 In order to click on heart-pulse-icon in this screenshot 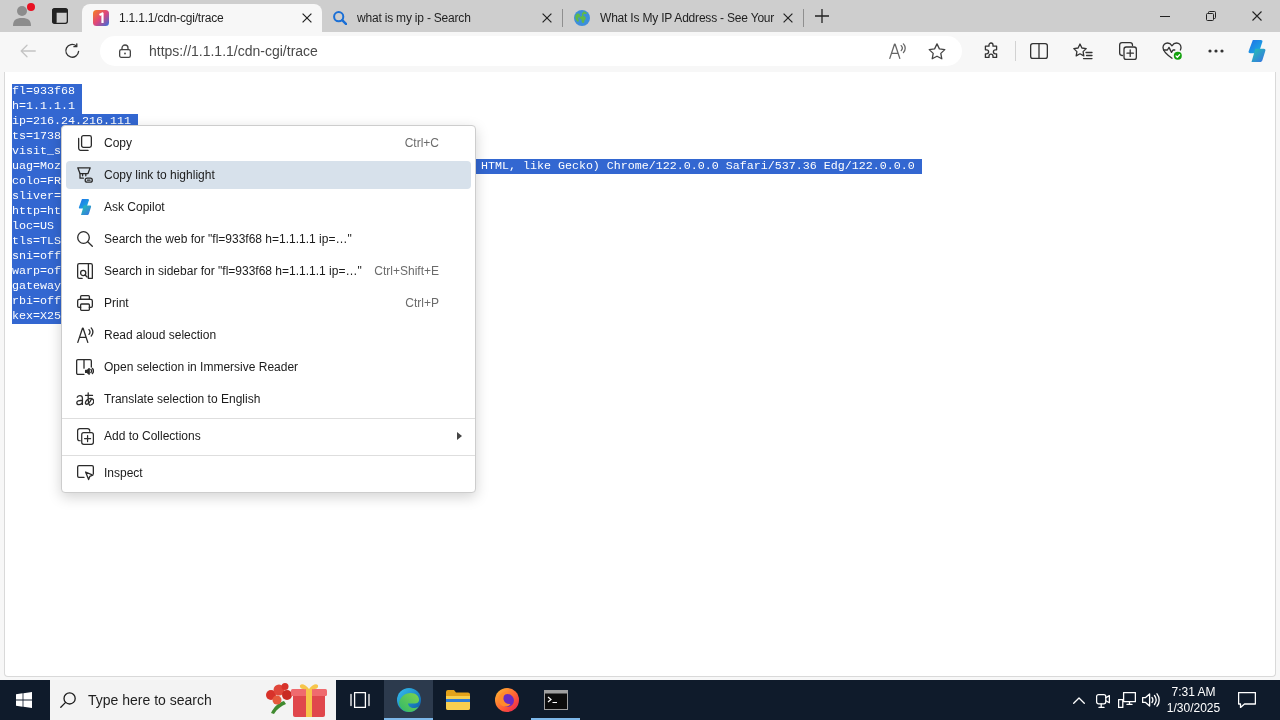, I will do `click(1172, 51)`.